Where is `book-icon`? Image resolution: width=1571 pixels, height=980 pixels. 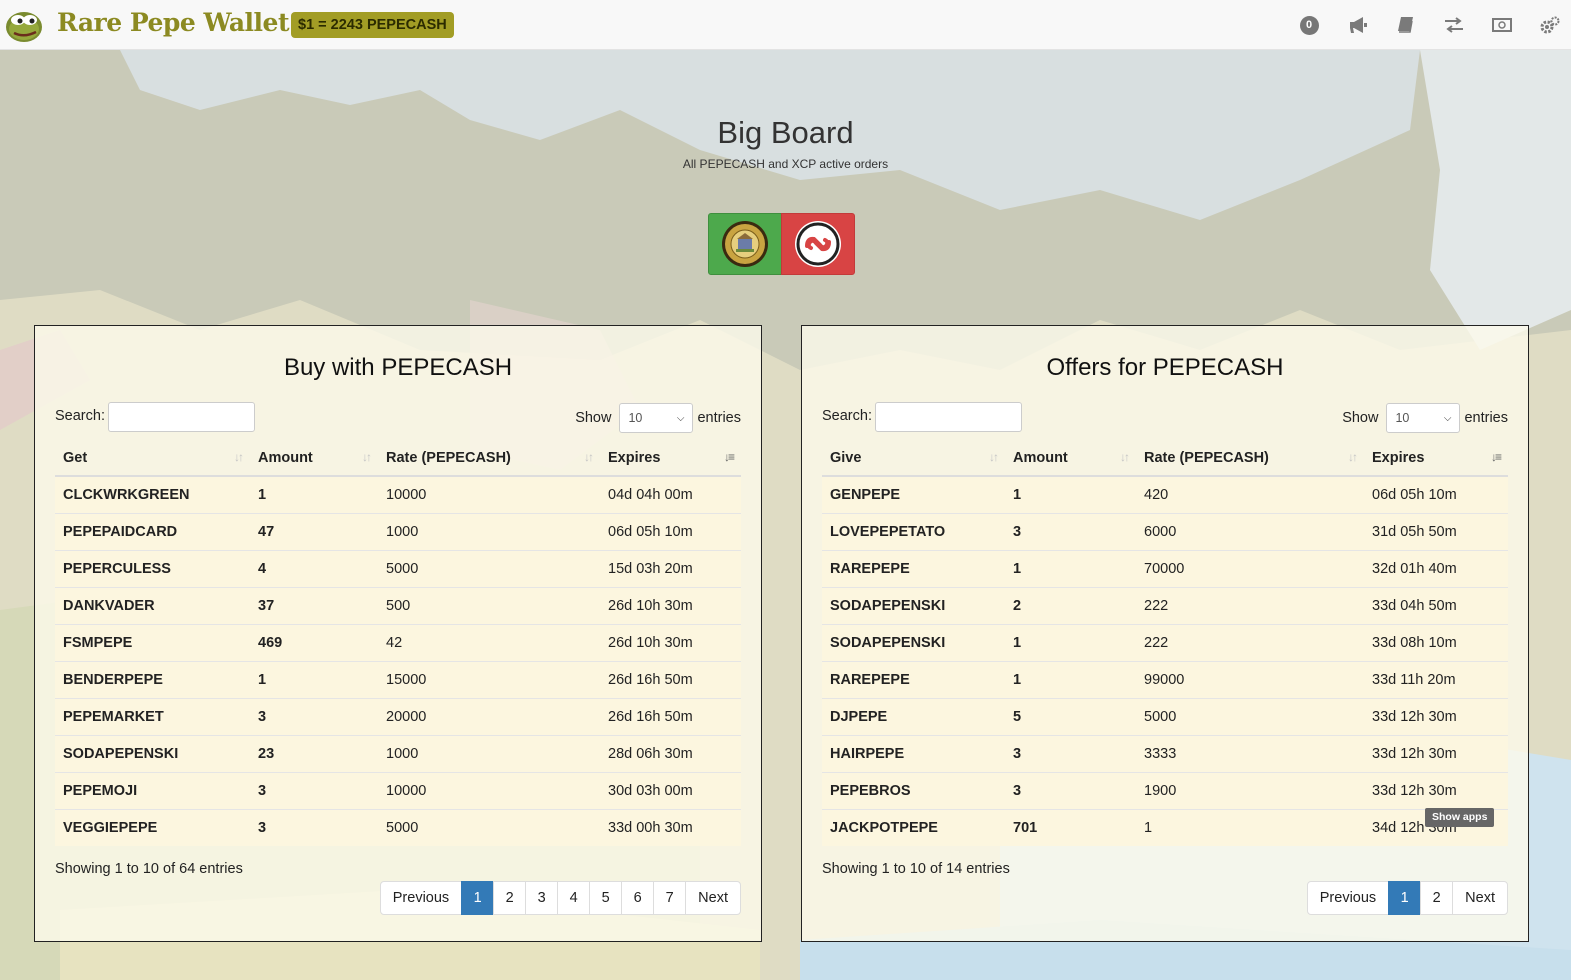
book-icon is located at coordinates (1406, 25).